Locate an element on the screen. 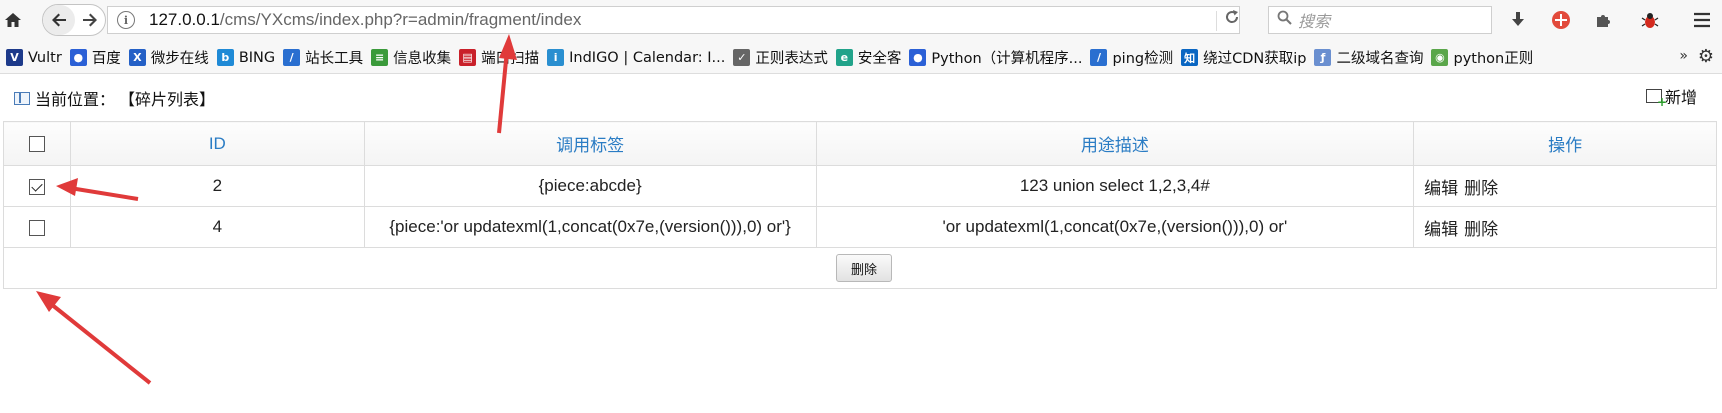 The image size is (1722, 413). threatbook-icon: X is located at coordinates (137, 57).